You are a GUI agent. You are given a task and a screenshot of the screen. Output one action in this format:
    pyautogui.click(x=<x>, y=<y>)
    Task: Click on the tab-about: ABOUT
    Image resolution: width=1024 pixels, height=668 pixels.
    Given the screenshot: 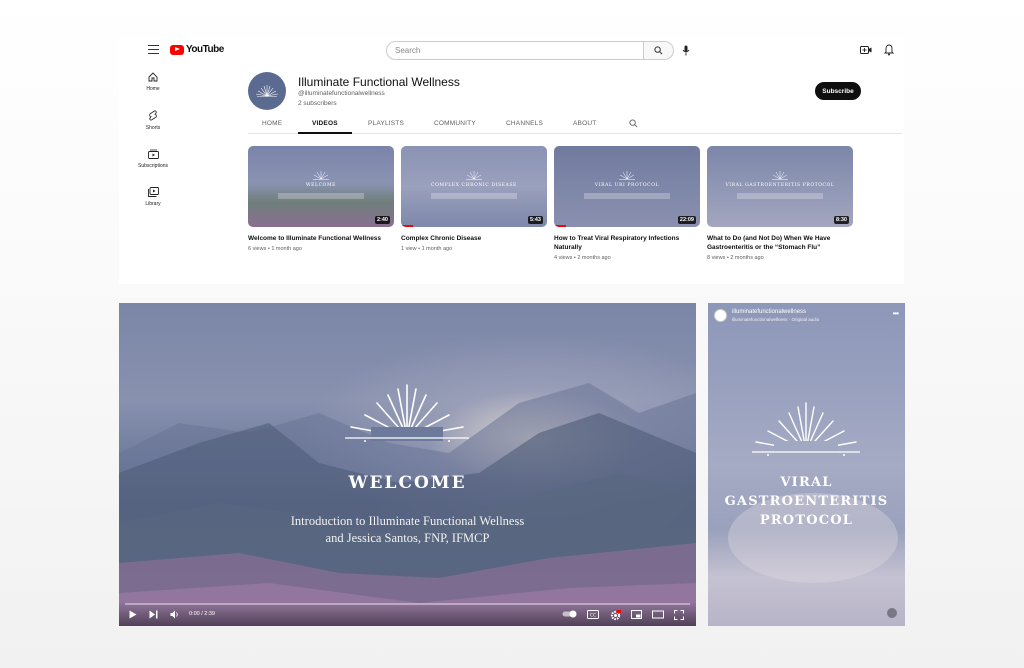 What is the action you would take?
    pyautogui.click(x=584, y=123)
    